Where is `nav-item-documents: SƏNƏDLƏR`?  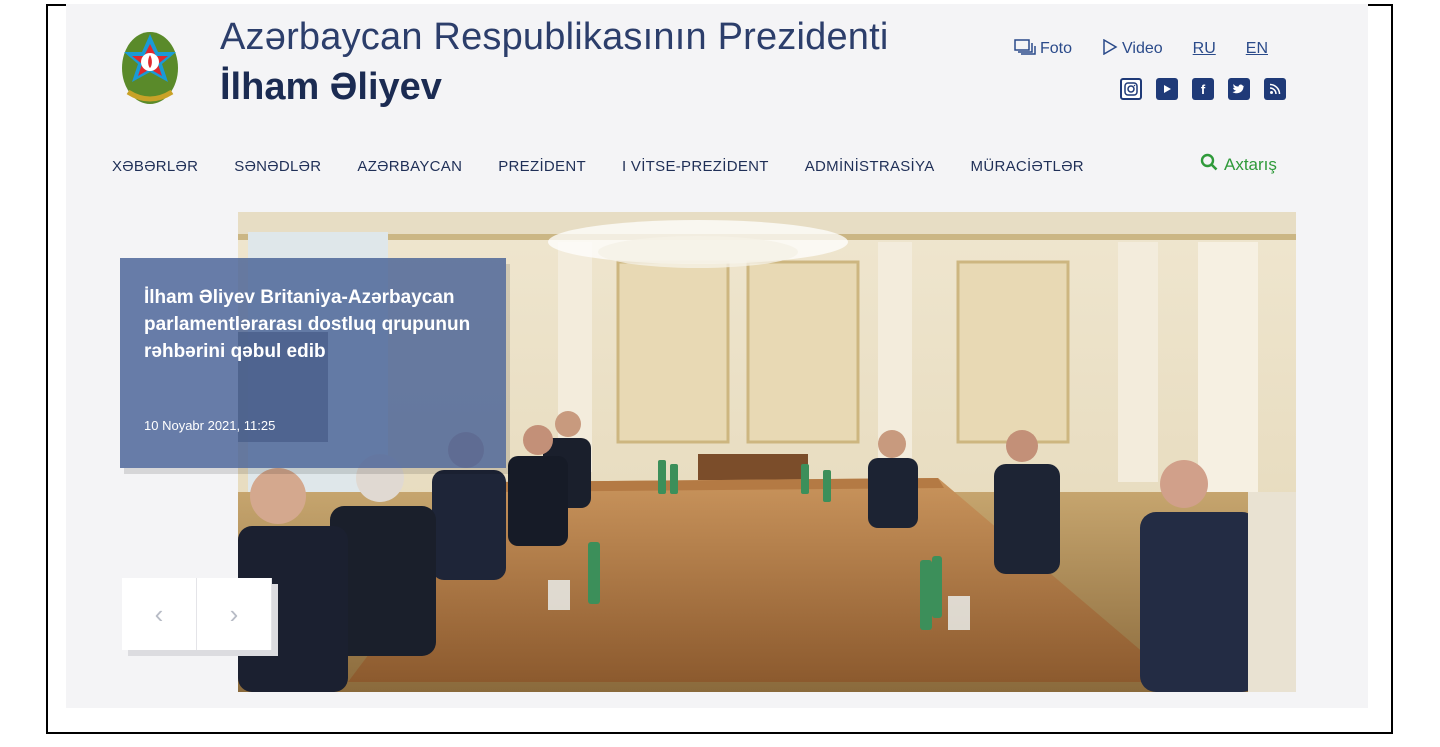
nav-item-documents: SƏNƏDLƏR is located at coordinates (277, 166).